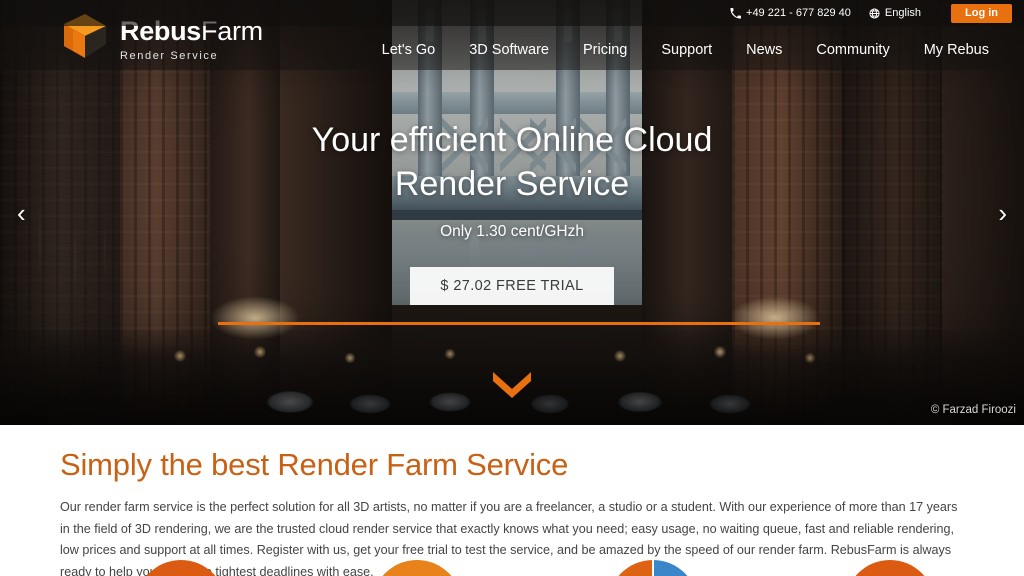 This screenshot has height=576, width=1024. What do you see at coordinates (981, 13) in the screenshot?
I see `login-button: Log in` at bounding box center [981, 13].